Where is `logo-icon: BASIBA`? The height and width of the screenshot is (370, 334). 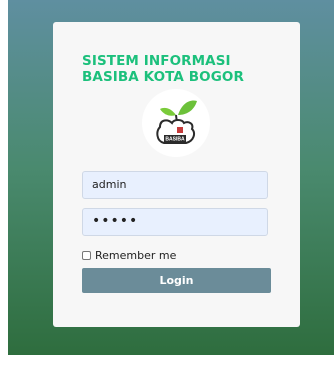 logo-icon: BASIBA is located at coordinates (176, 122).